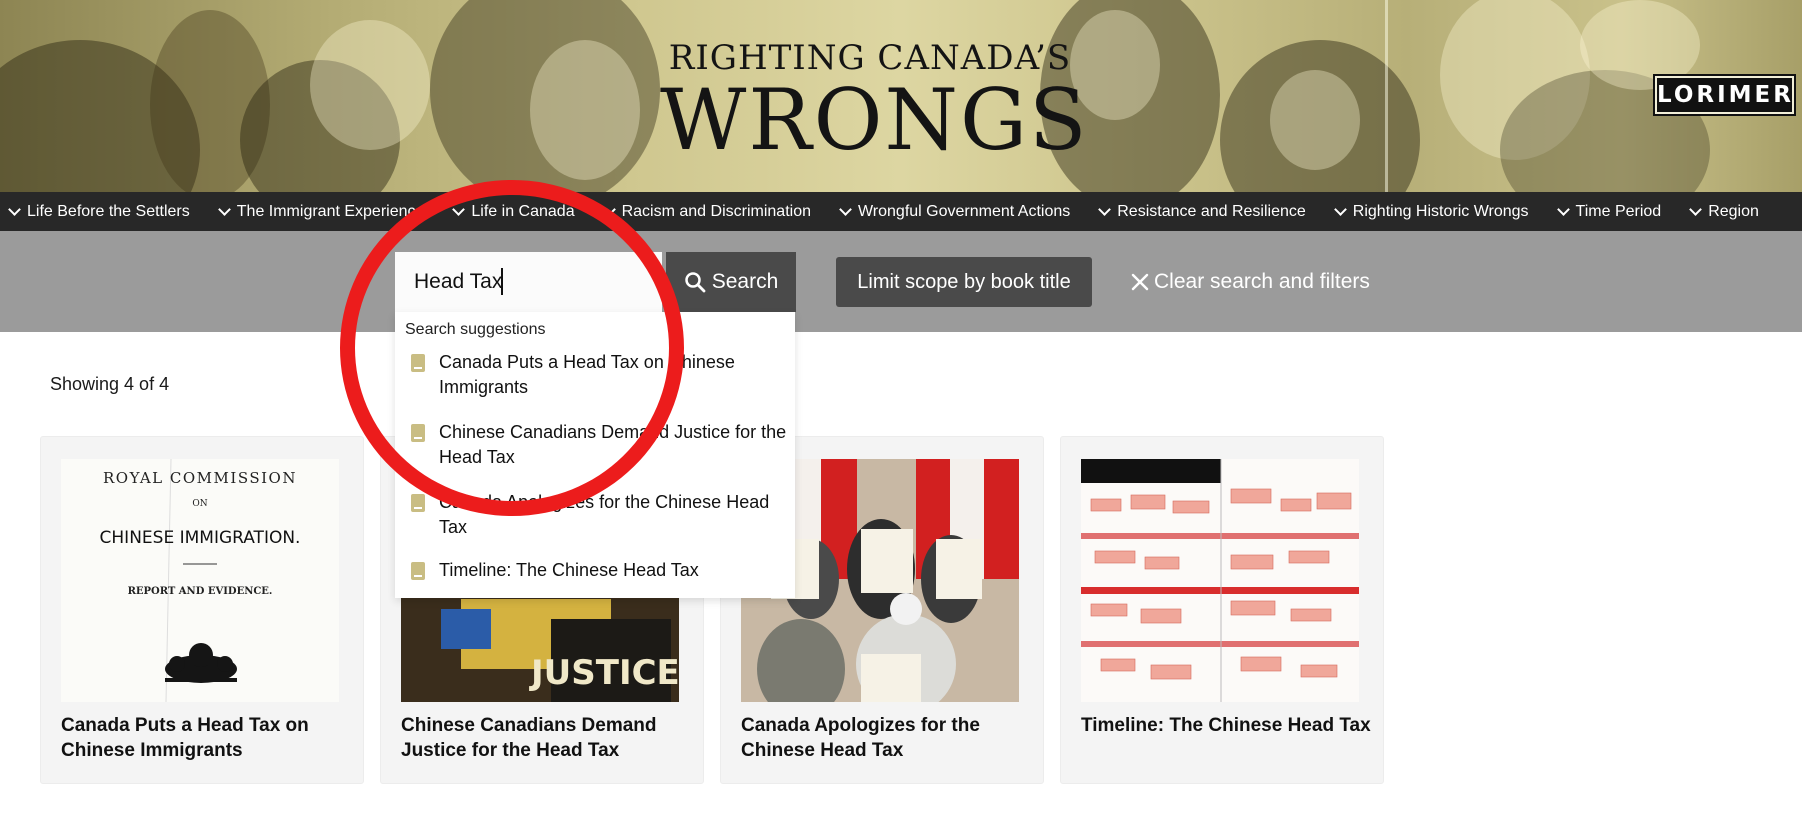 Image resolution: width=1802 pixels, height=815 pixels. What do you see at coordinates (1440, 211) in the screenshot?
I see `nav-item-label: Righting Historic Wrongs` at bounding box center [1440, 211].